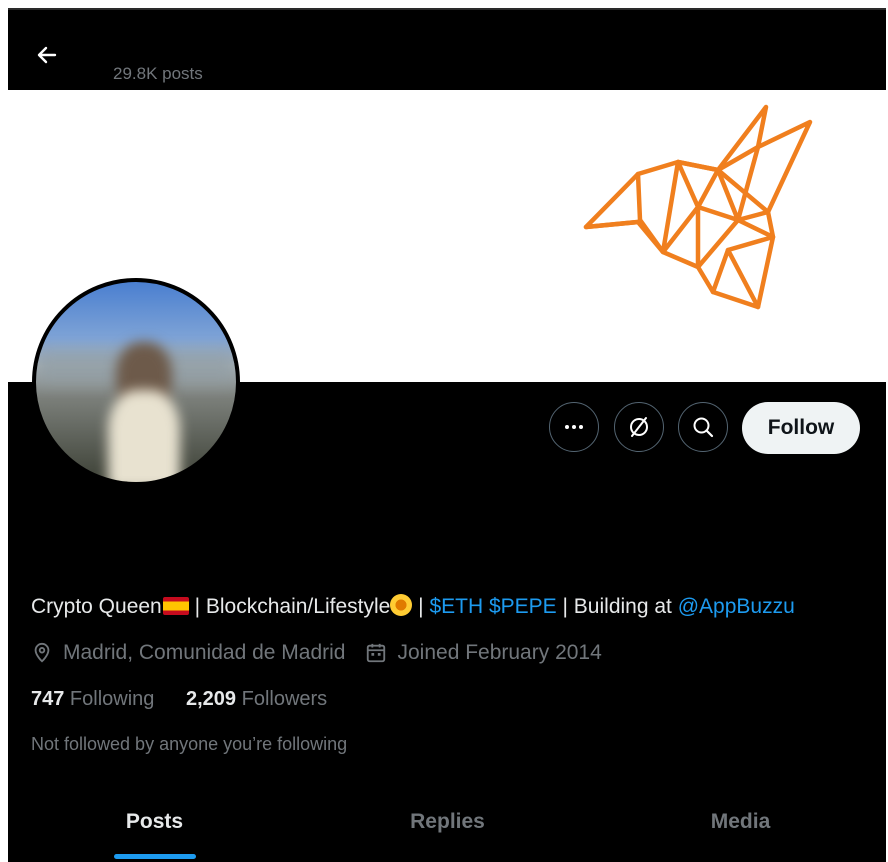 The width and height of the screenshot is (888, 862). I want to click on search-icon, so click(703, 427).